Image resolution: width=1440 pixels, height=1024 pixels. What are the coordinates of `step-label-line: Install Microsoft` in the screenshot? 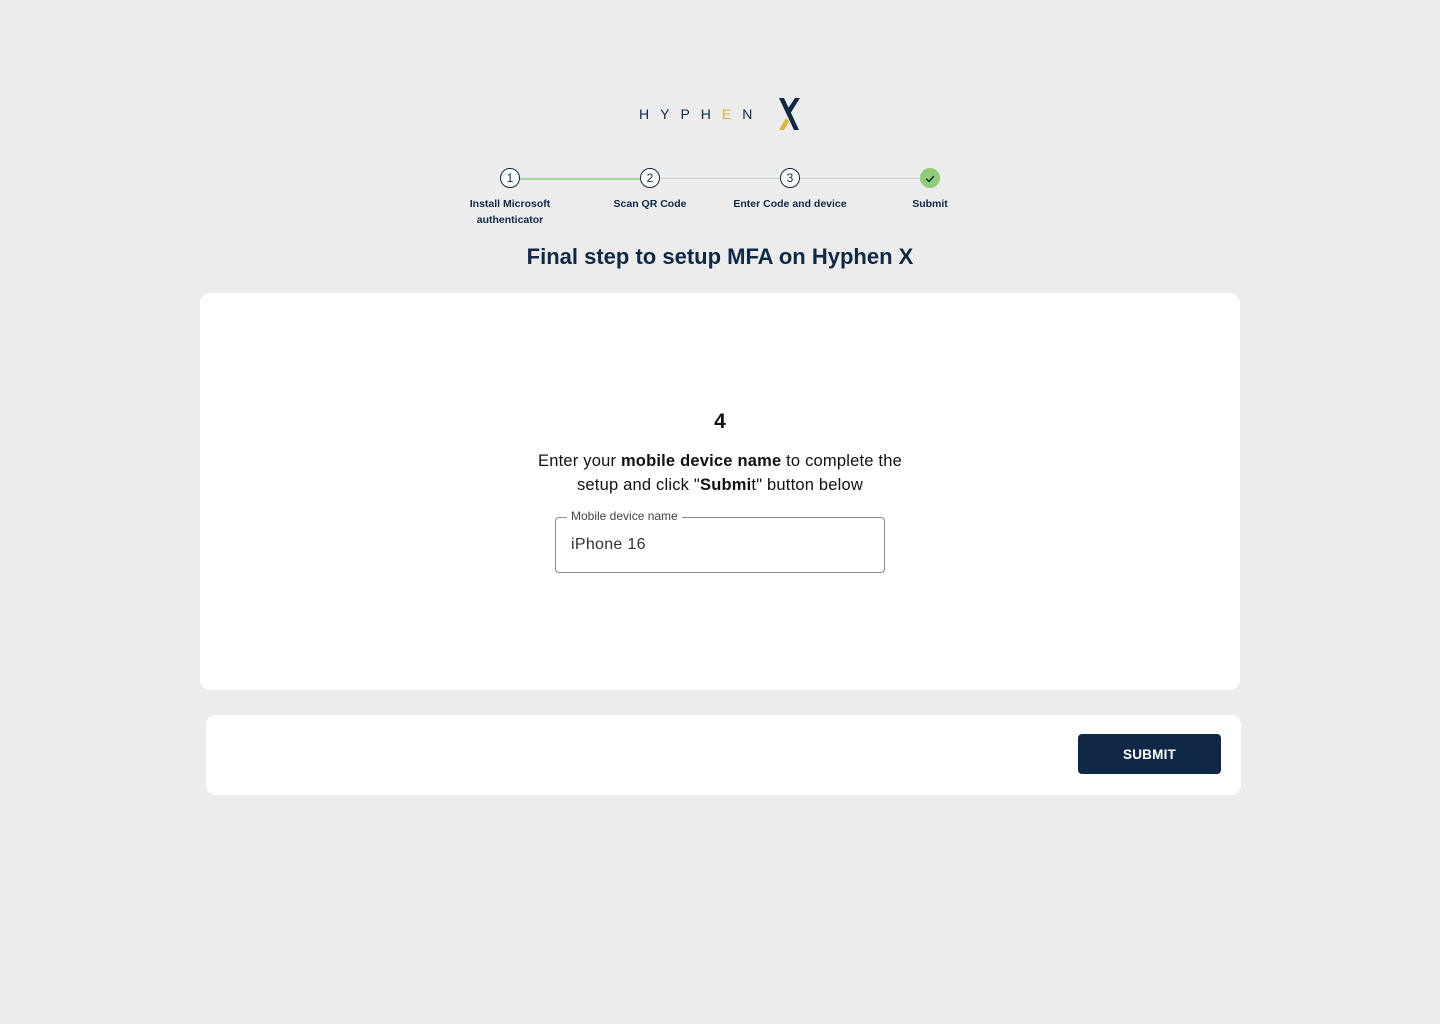 It's located at (510, 204).